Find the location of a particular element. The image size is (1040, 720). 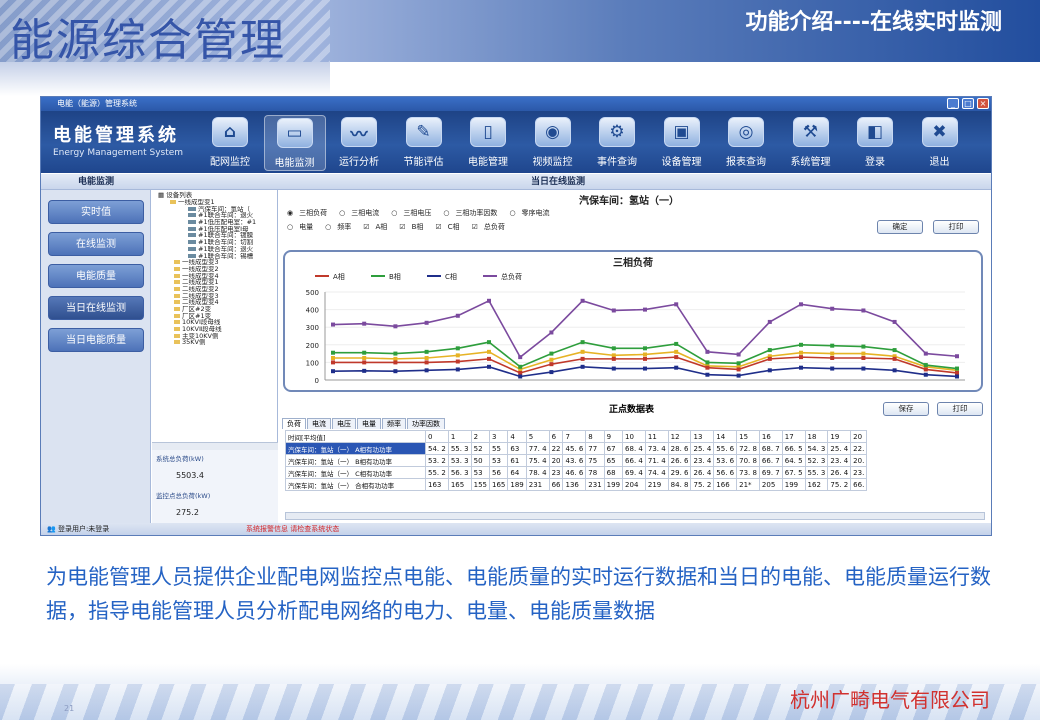

toolbar-camera-button: ◉ 视频监控 is located at coordinates (553, 143).